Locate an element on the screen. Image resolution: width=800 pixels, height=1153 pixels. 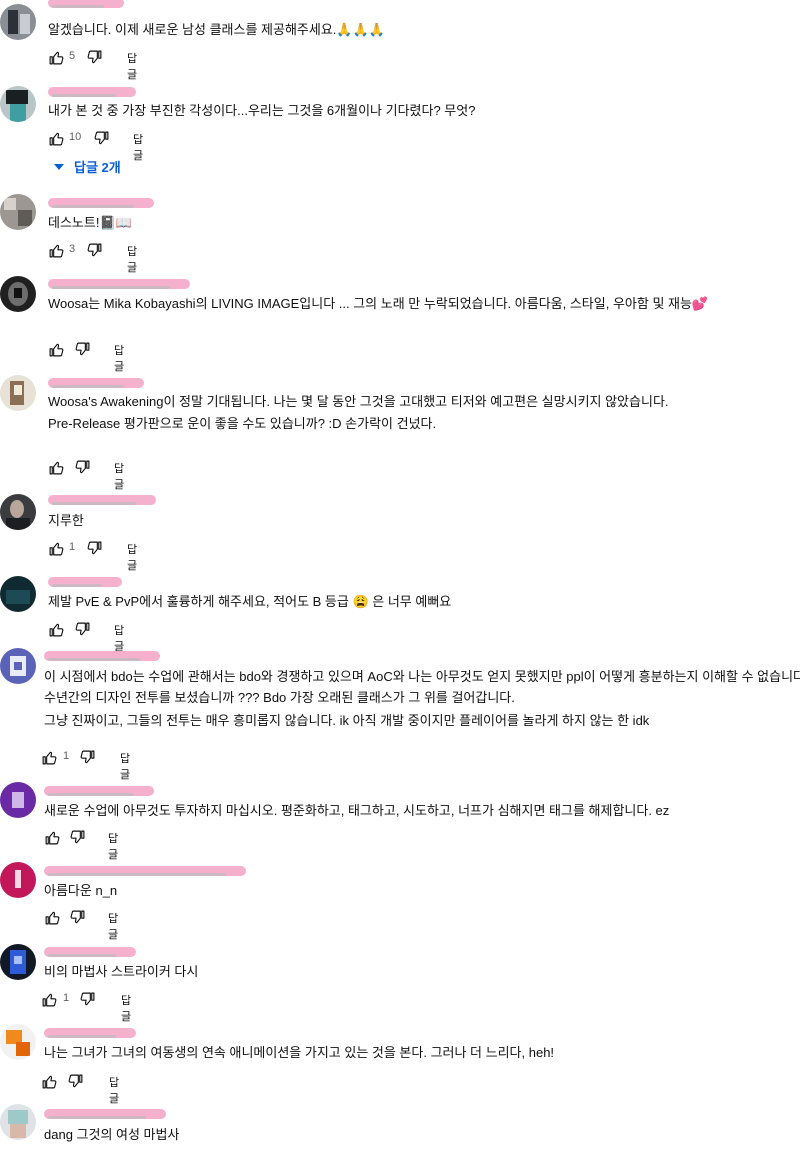
comment-text: 알겠습니다. 이제 새로운 남성 클래스를 제공해주세요.🙏🙏🙏 is located at coordinates (216, 29).